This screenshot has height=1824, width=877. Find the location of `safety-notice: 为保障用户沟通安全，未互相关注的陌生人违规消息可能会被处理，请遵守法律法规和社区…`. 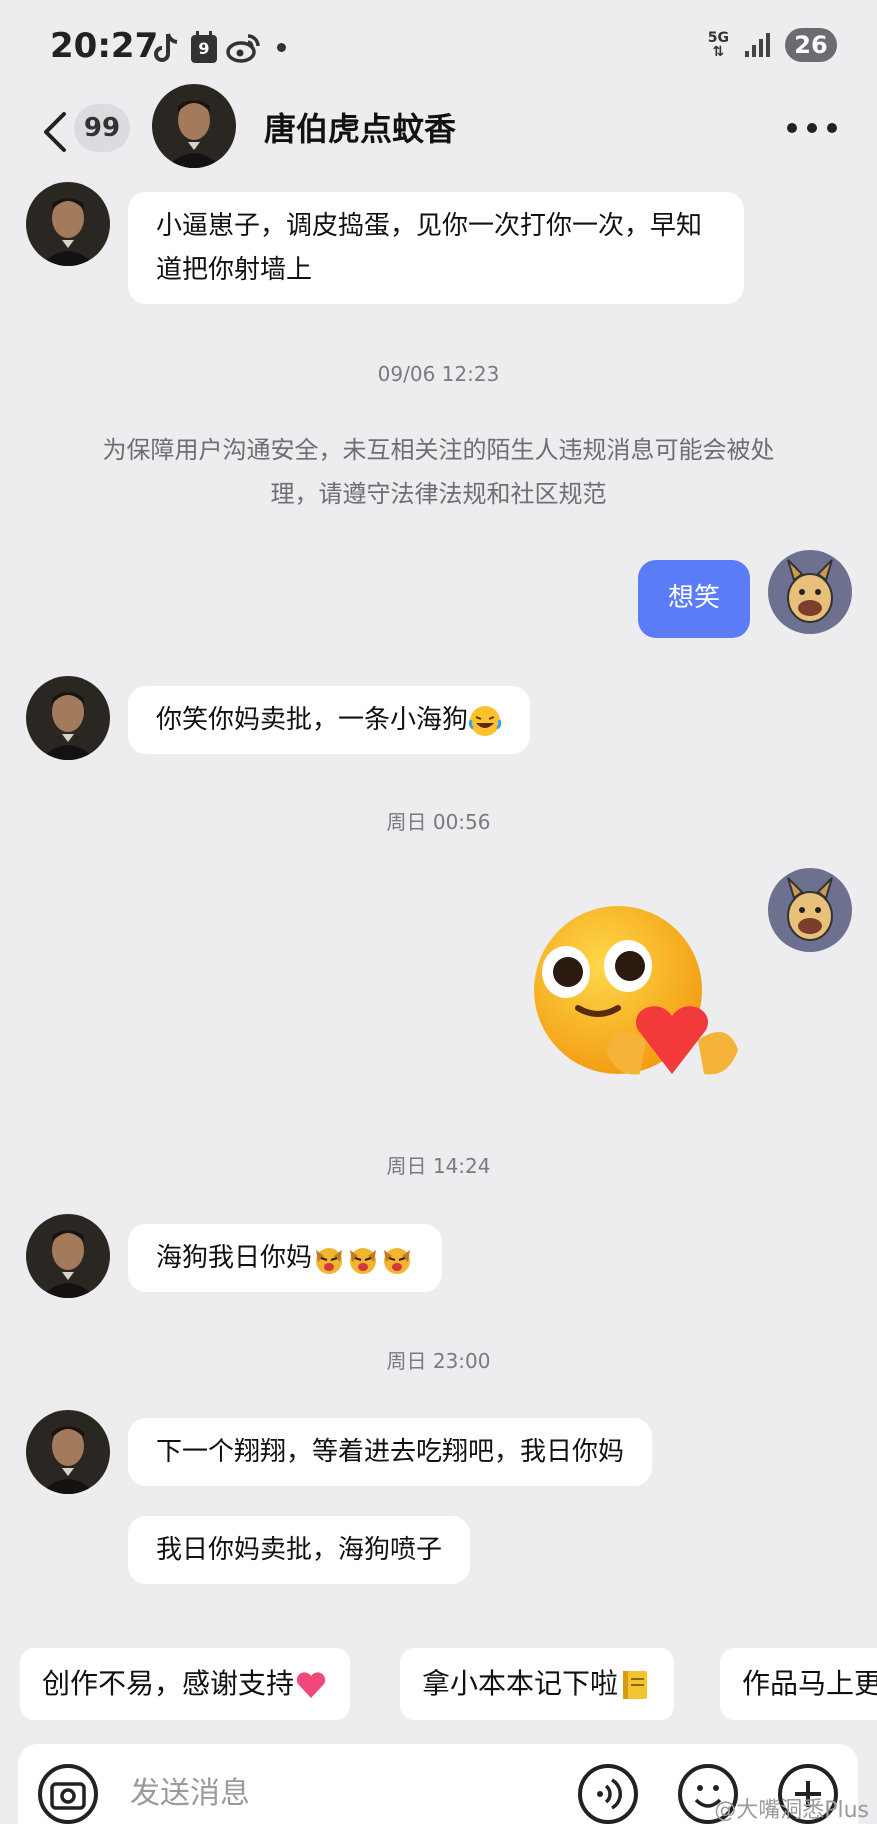

safety-notice: 为保障用户沟通安全，未互相关注的陌生人违规消息可能会被处理，请遵守法律法规和社区… is located at coordinates (438, 472).